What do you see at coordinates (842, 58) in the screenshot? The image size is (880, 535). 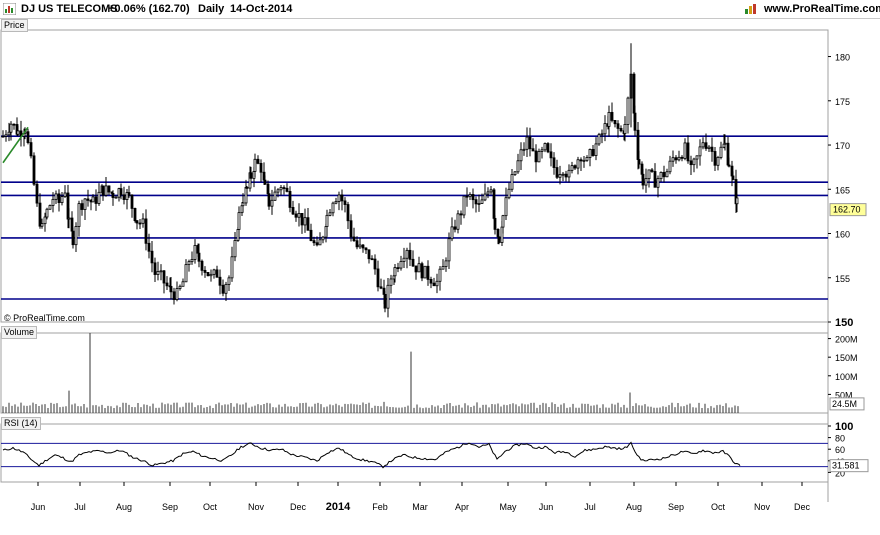 I see `price-tick-label: 180` at bounding box center [842, 58].